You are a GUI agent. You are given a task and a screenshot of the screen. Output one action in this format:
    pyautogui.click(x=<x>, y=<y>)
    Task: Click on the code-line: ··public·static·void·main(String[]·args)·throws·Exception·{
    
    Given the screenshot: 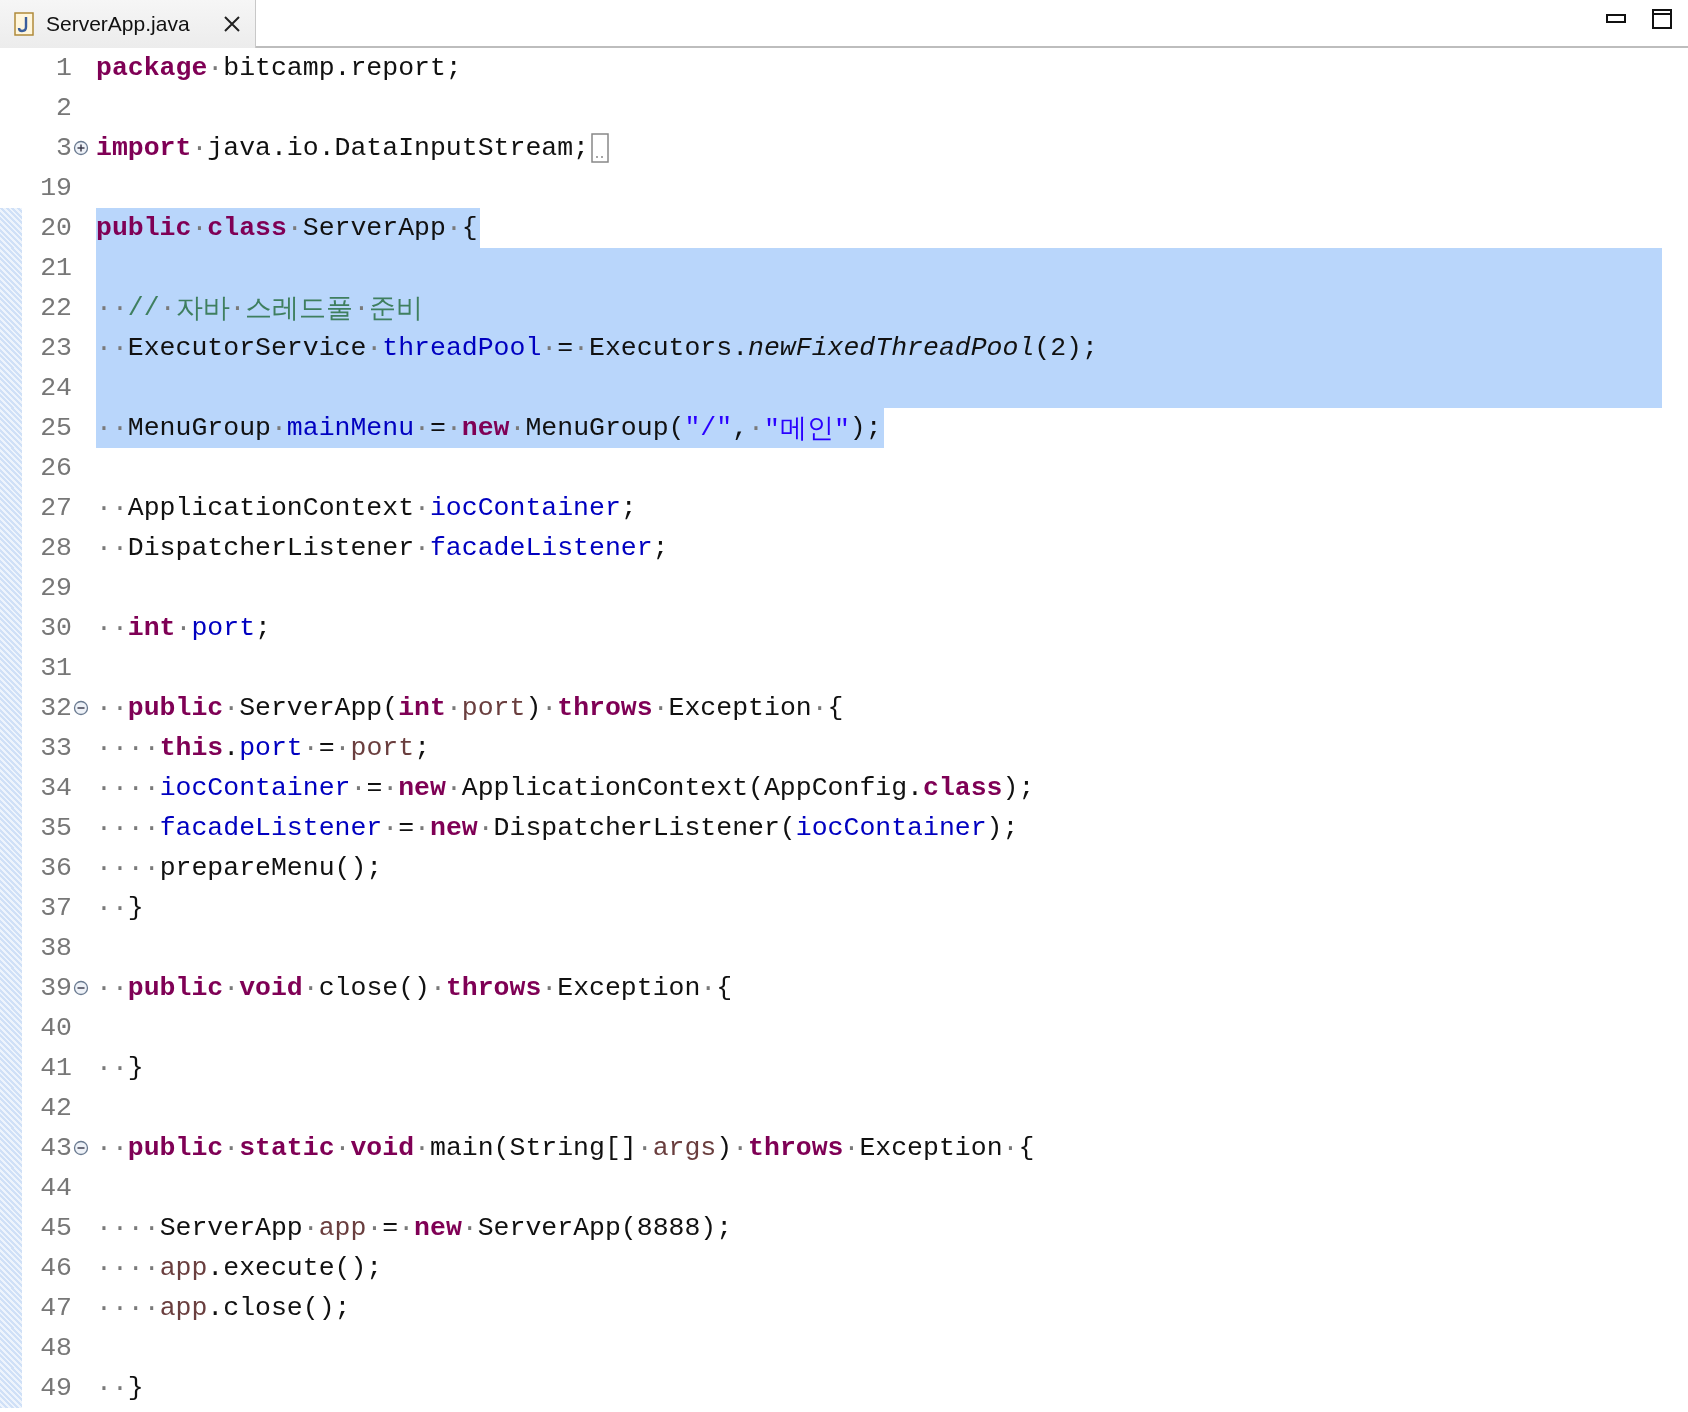 What is the action you would take?
    pyautogui.click(x=565, y=1148)
    